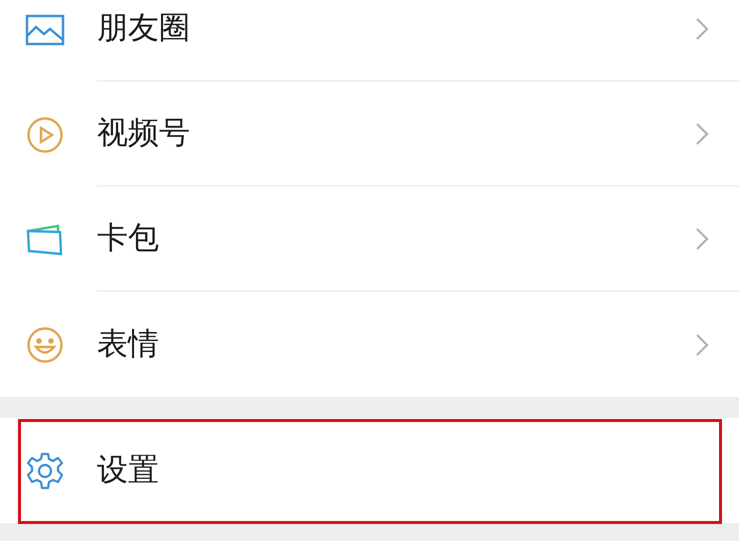 This screenshot has width=739, height=541. Describe the element at coordinates (45, 135) in the screenshot. I see `play-circle-icon` at that location.